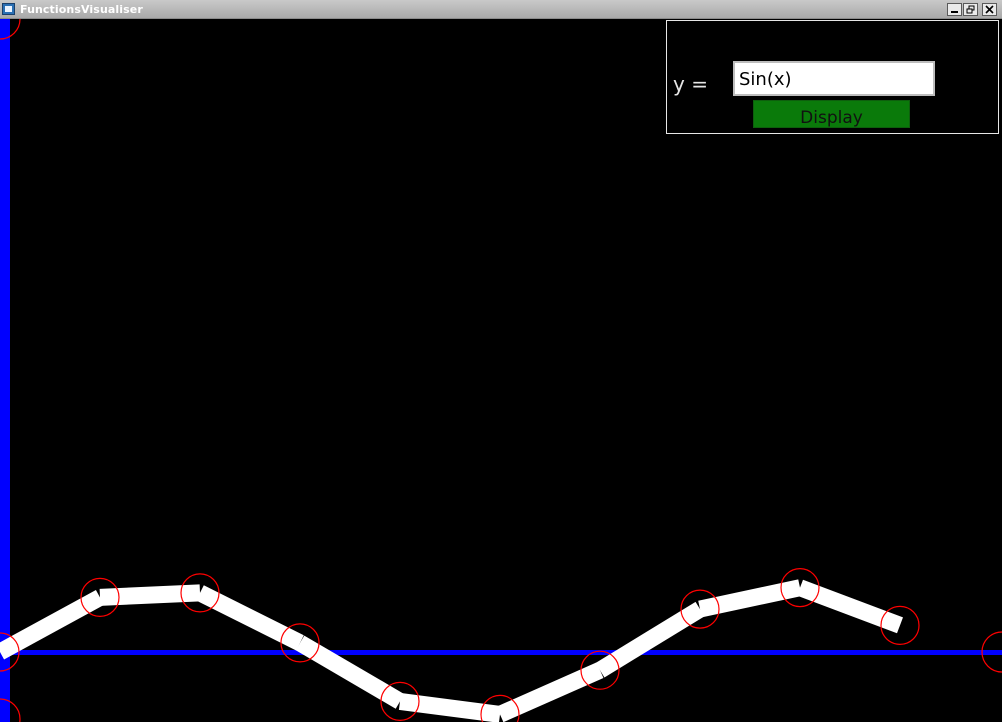 The height and width of the screenshot is (722, 1002). Describe the element at coordinates (5, 370) in the screenshot. I see `y-axis` at that location.